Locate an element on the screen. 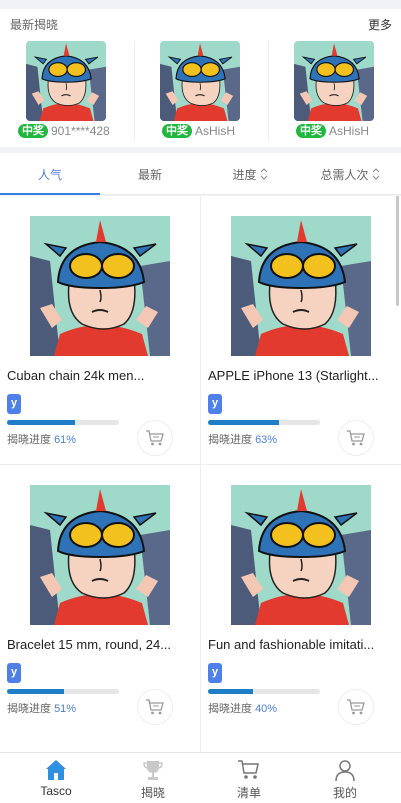 This screenshot has width=401, height=803. winners-header: 最新揭晓 更多 is located at coordinates (200, 23).